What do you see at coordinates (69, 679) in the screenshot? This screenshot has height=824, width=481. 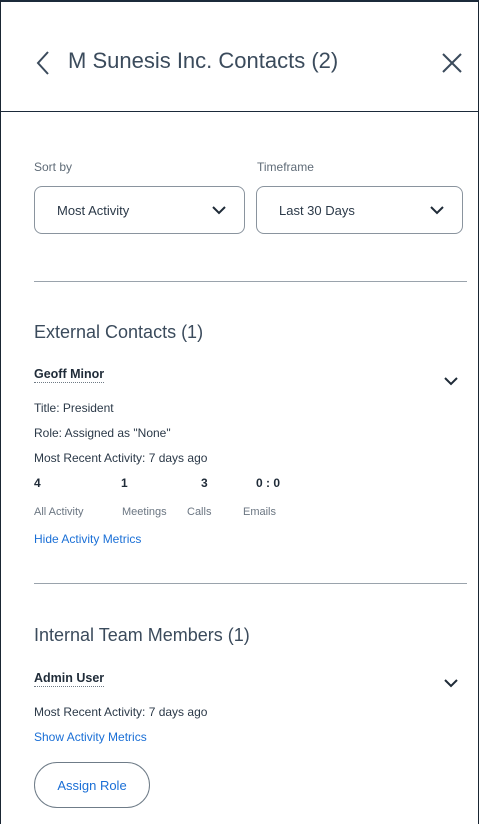 I see `member-name-link: Admin User` at bounding box center [69, 679].